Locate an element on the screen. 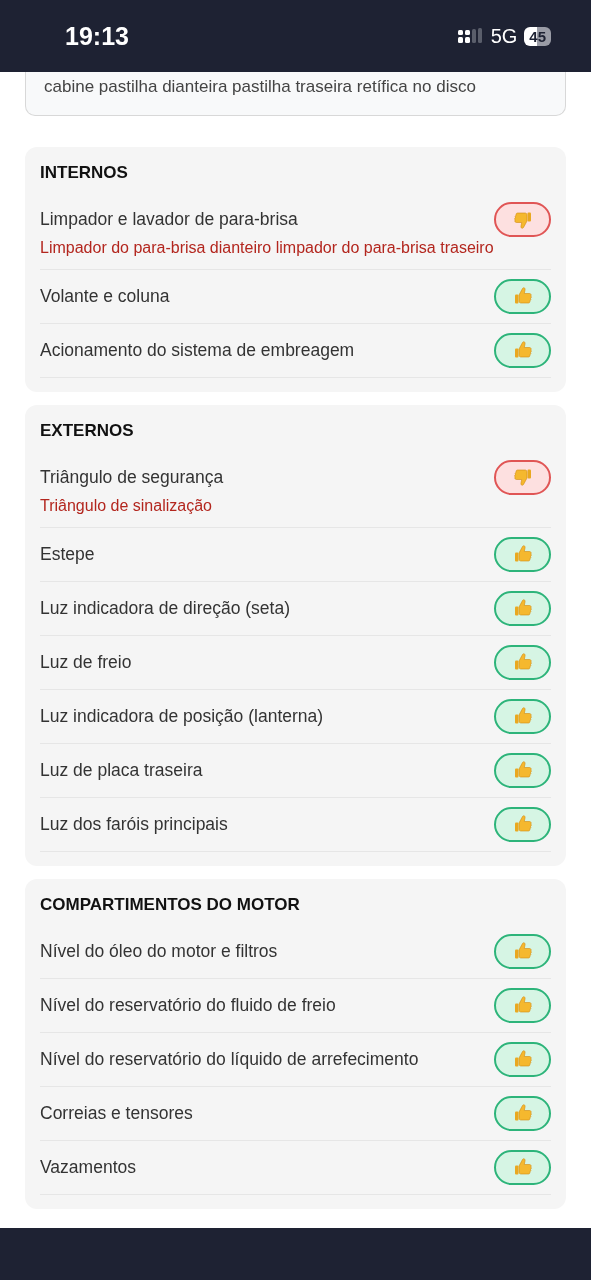 The image size is (591, 1280). item-label: Correias e tensores is located at coordinates (116, 1113).